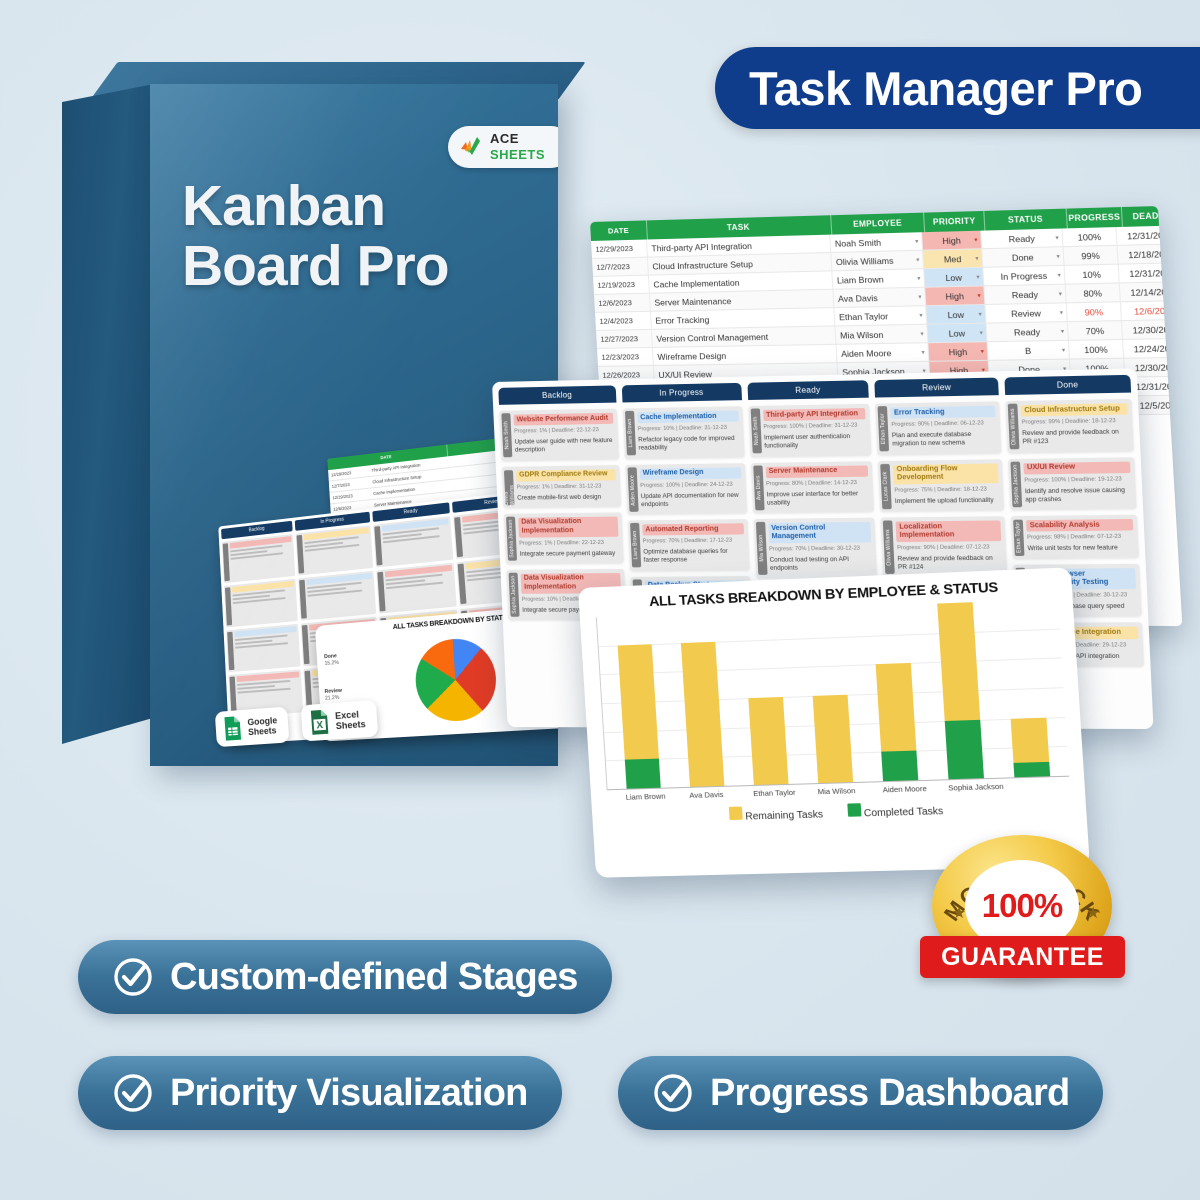 The width and height of the screenshot is (1200, 1200). I want to click on cell-employee: Ethan Taylor ▾, so click(881, 316).